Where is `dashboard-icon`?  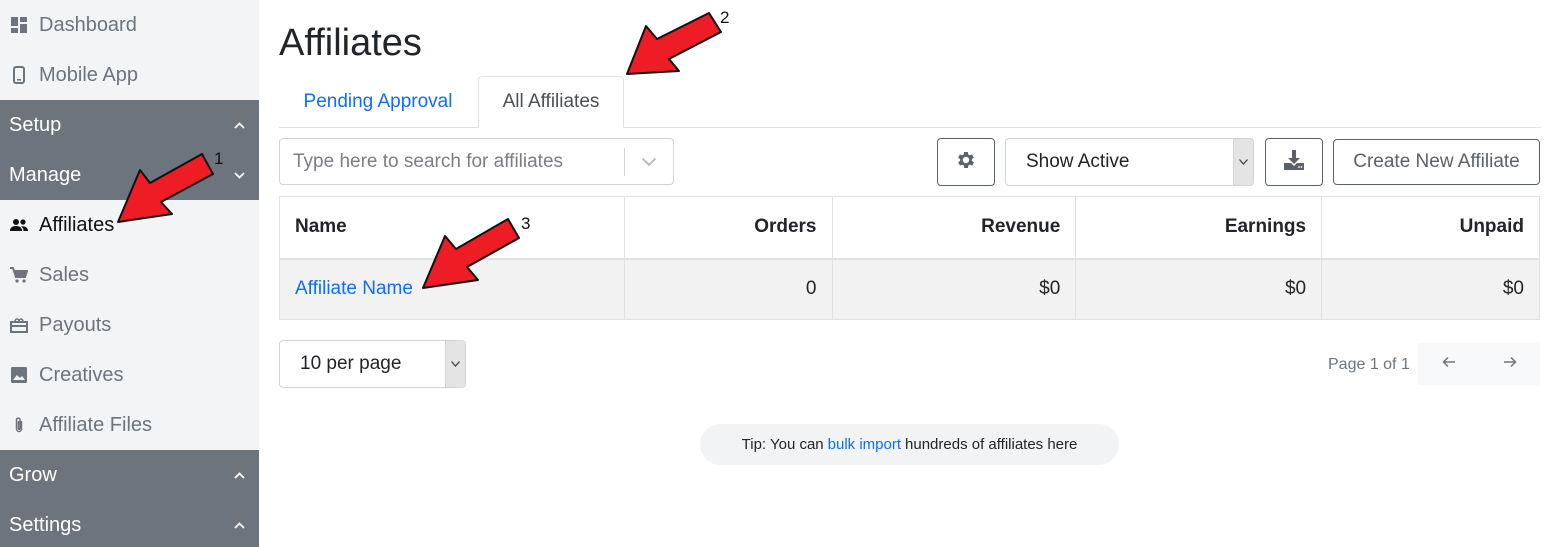
dashboard-icon is located at coordinates (19, 25).